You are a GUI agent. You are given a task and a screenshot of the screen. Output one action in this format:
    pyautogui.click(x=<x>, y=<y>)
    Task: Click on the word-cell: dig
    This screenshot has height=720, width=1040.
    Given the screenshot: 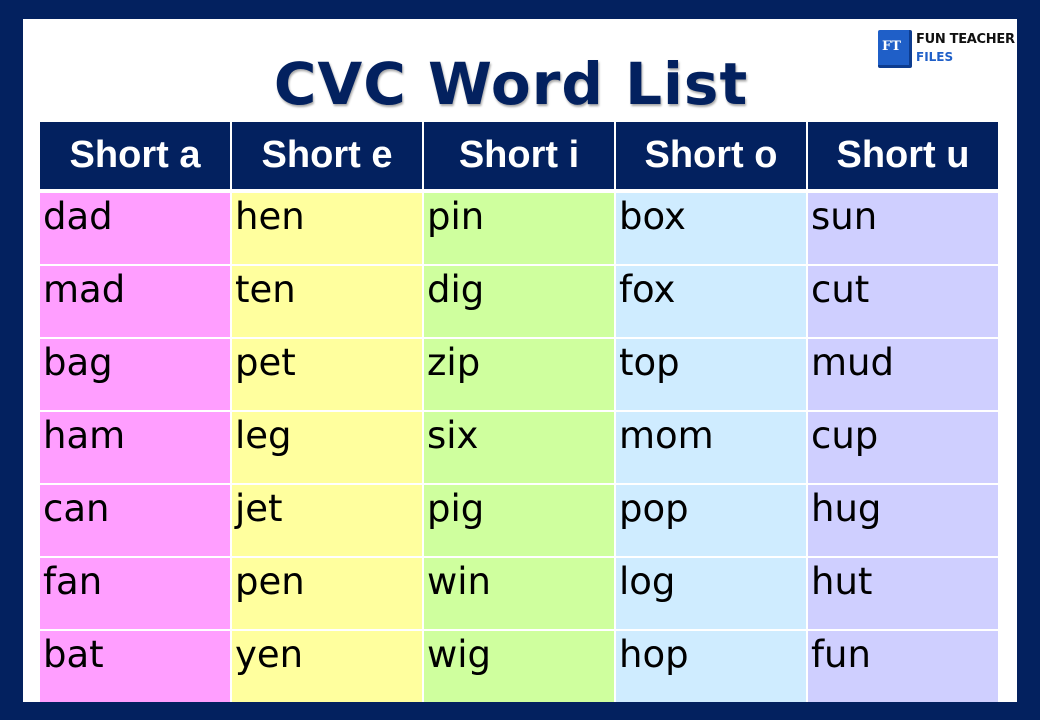 What is the action you would take?
    pyautogui.click(x=519, y=301)
    